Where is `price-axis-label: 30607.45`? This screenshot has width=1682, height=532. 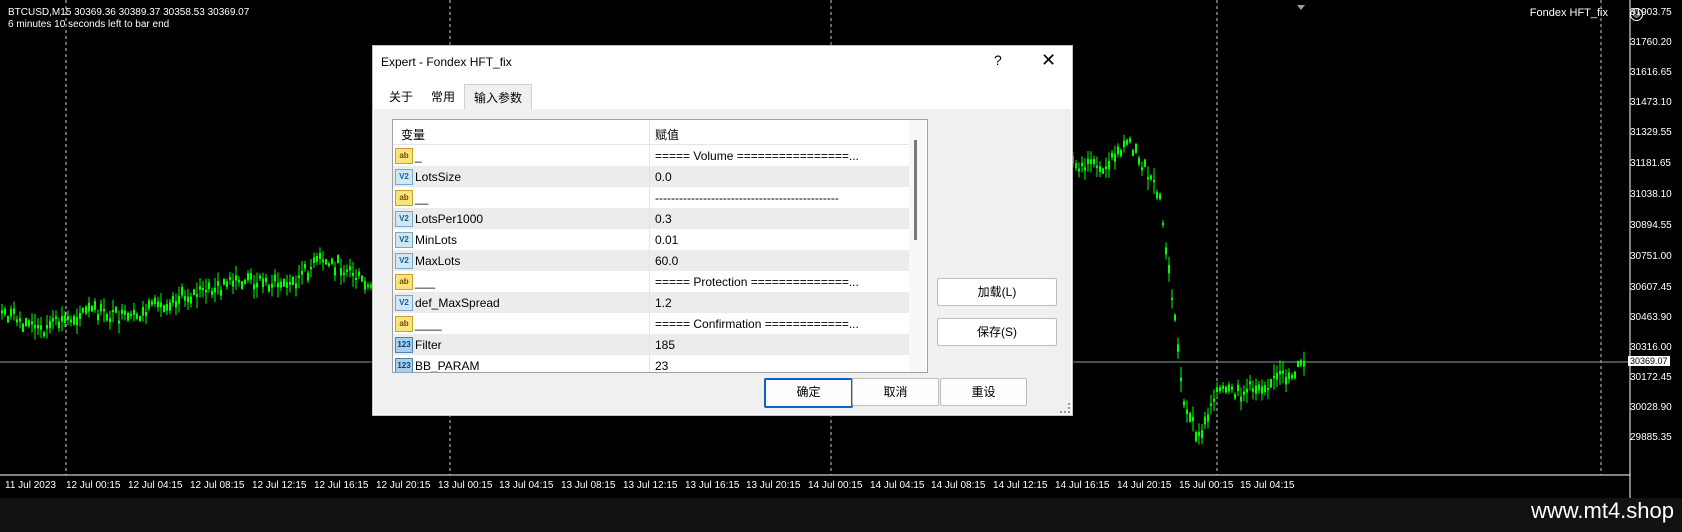
price-axis-label: 30607.45 is located at coordinates (1651, 287).